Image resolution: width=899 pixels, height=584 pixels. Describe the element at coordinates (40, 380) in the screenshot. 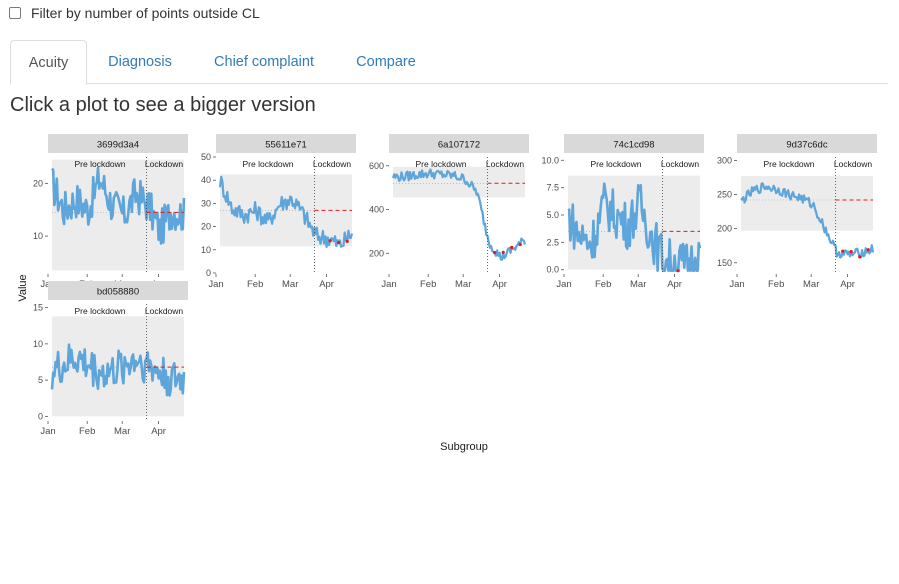

I see `y-tick-label: 5` at that location.